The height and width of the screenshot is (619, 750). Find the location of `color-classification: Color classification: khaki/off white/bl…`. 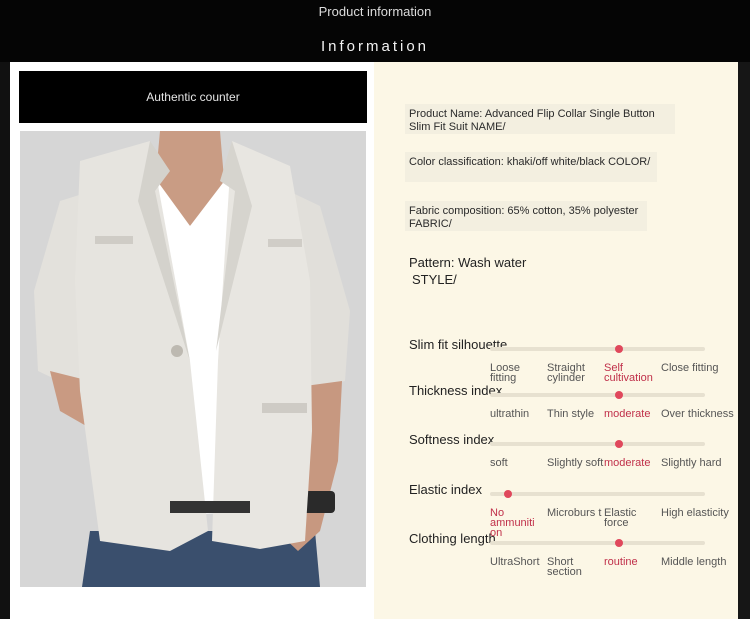

color-classification: Color classification: khaki/off white/bl… is located at coordinates (532, 167).